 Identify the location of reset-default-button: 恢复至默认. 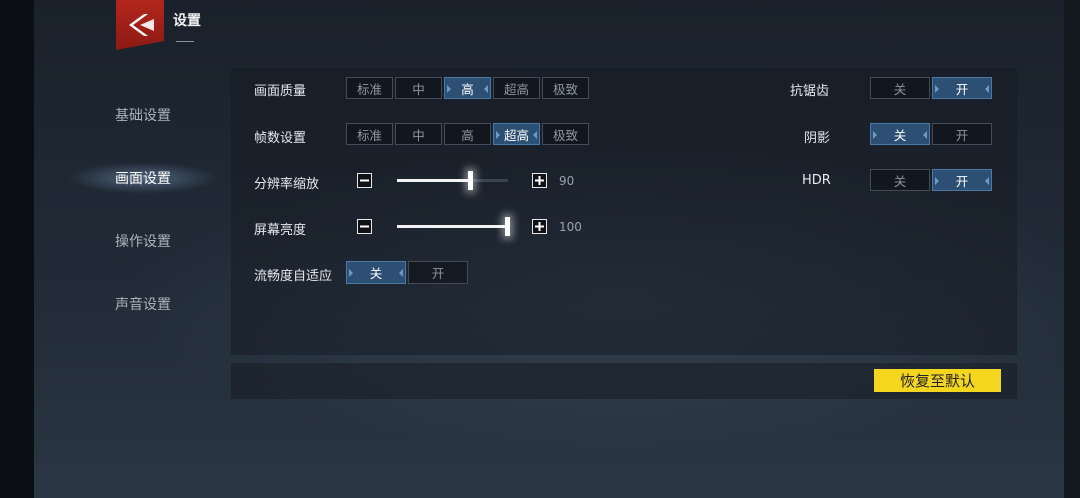
(937, 380).